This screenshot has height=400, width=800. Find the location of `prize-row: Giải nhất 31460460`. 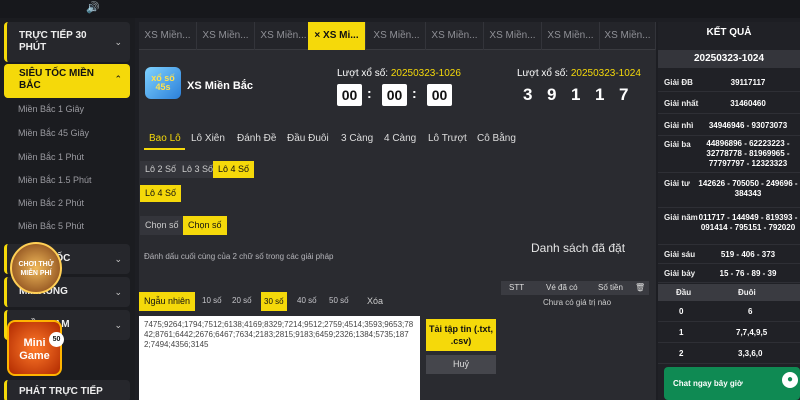

prize-row: Giải nhất 31460460 is located at coordinates (729, 103).